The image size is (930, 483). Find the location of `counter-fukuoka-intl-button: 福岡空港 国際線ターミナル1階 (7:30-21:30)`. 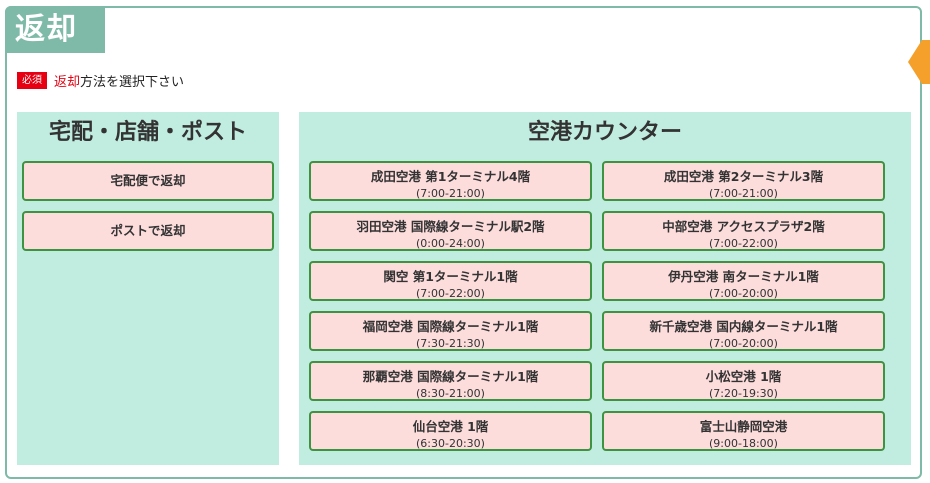

counter-fukuoka-intl-button: 福岡空港 国際線ターミナル1階 (7:30-21:30) is located at coordinates (450, 331).